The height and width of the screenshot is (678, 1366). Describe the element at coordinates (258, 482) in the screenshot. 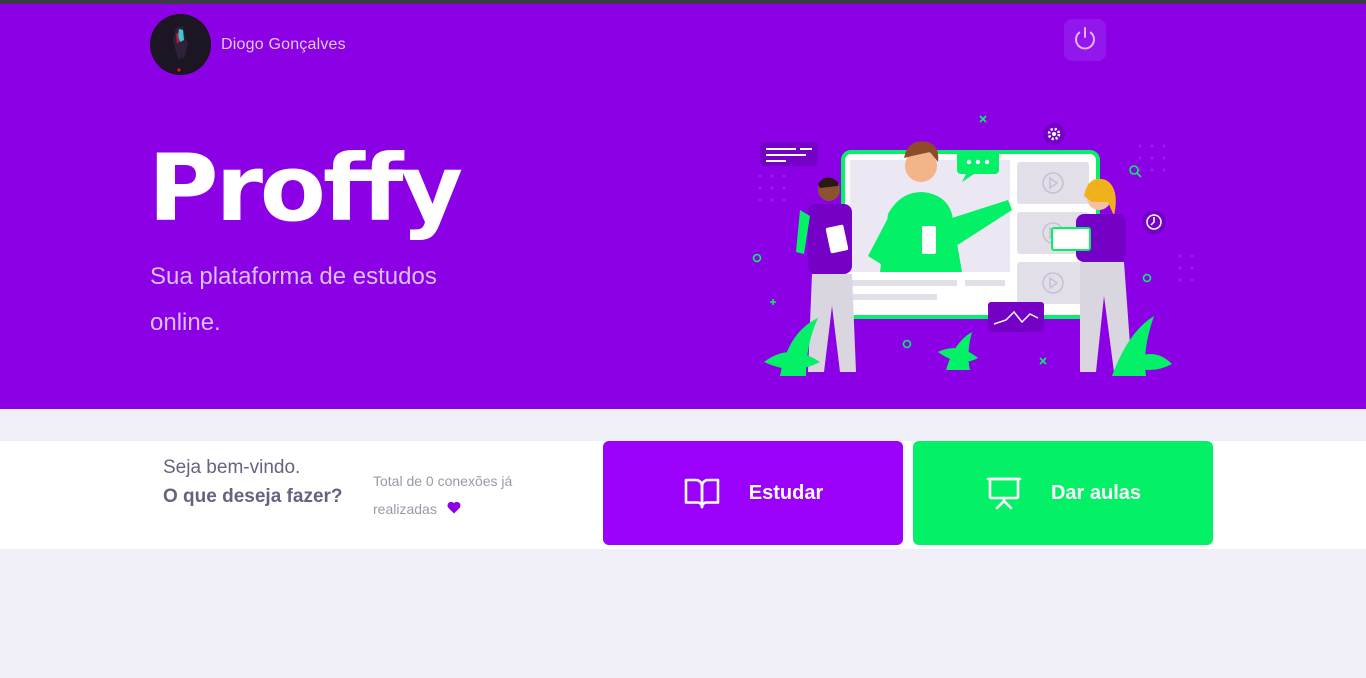

I see `welcome-message: Seja bem-vindo. O que deseja fazer?` at that location.